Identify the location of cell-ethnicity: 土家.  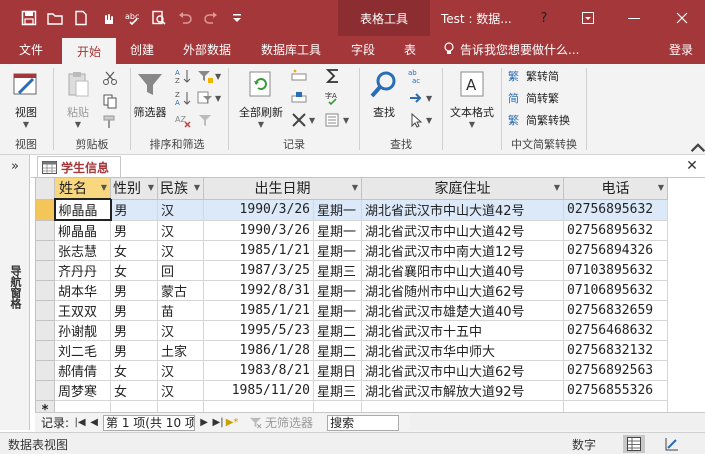
(180, 350).